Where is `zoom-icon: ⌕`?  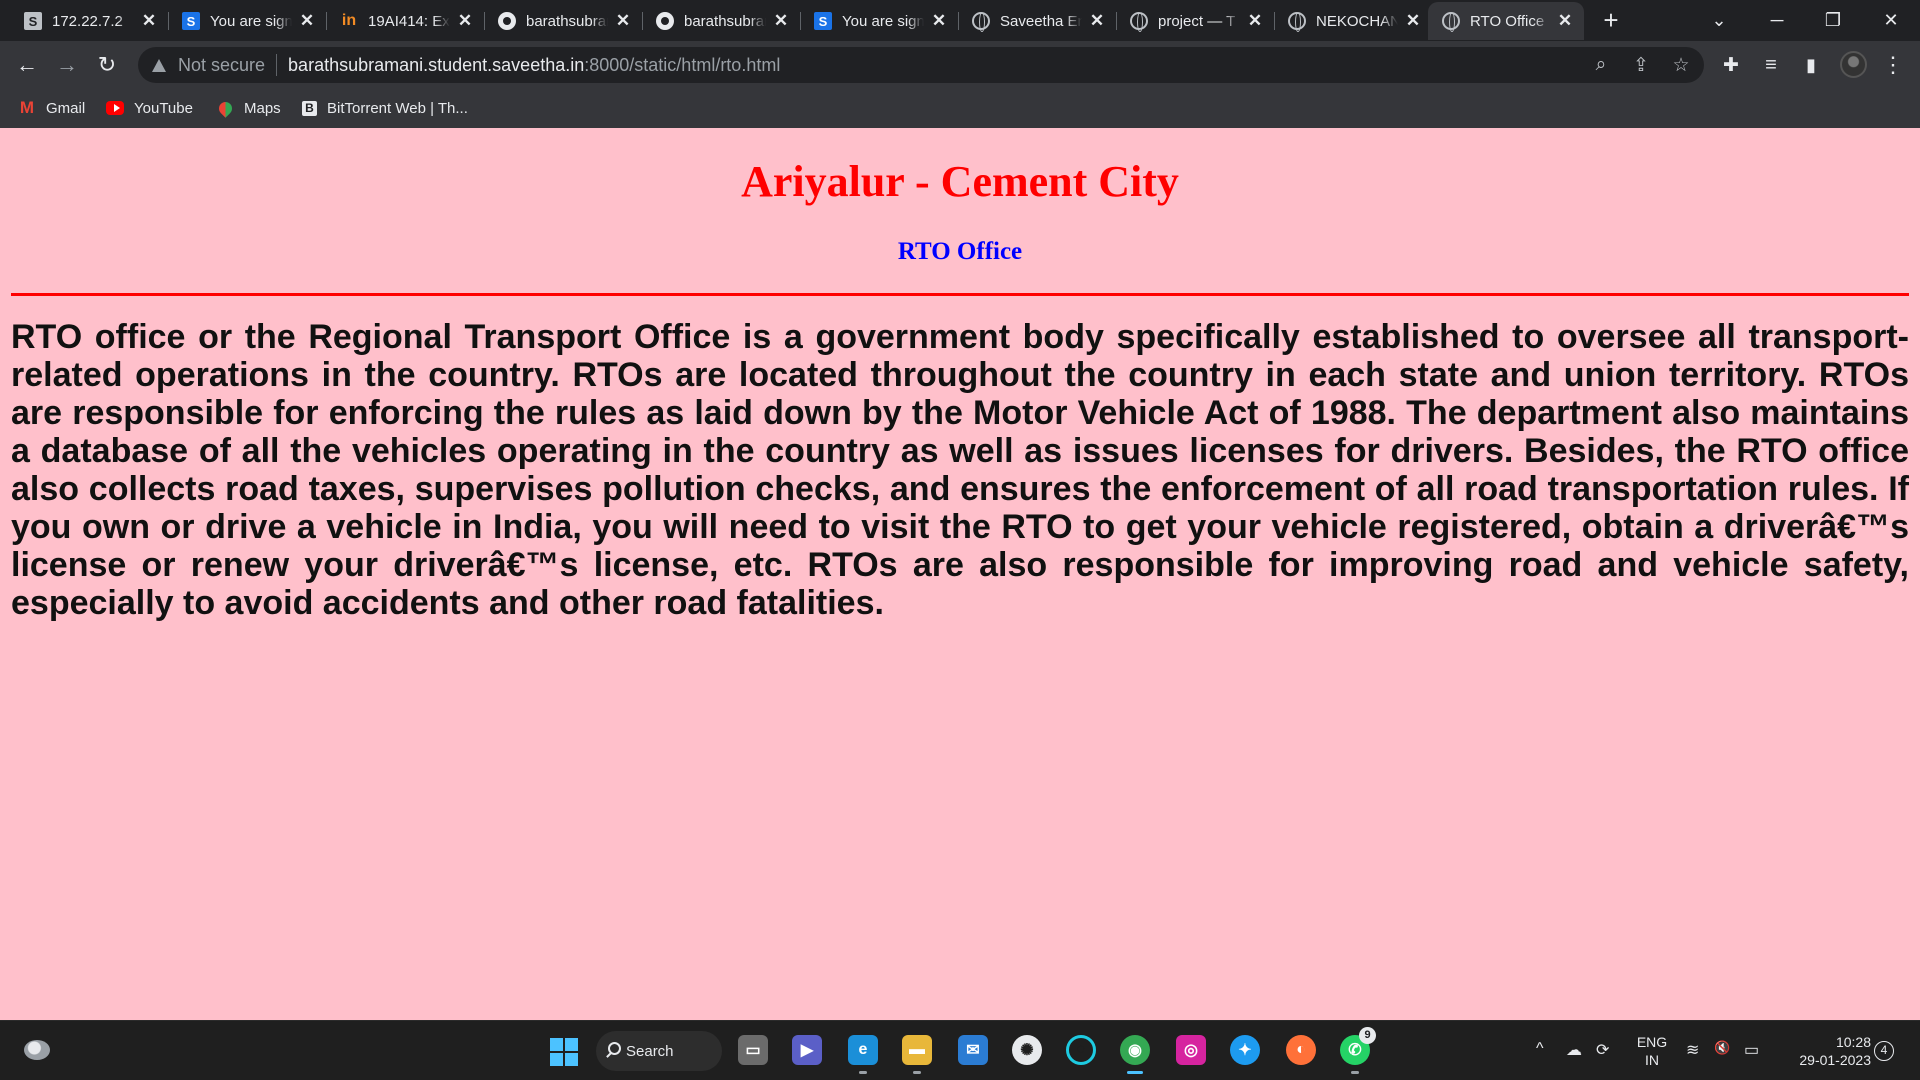 zoom-icon: ⌕ is located at coordinates (1601, 65).